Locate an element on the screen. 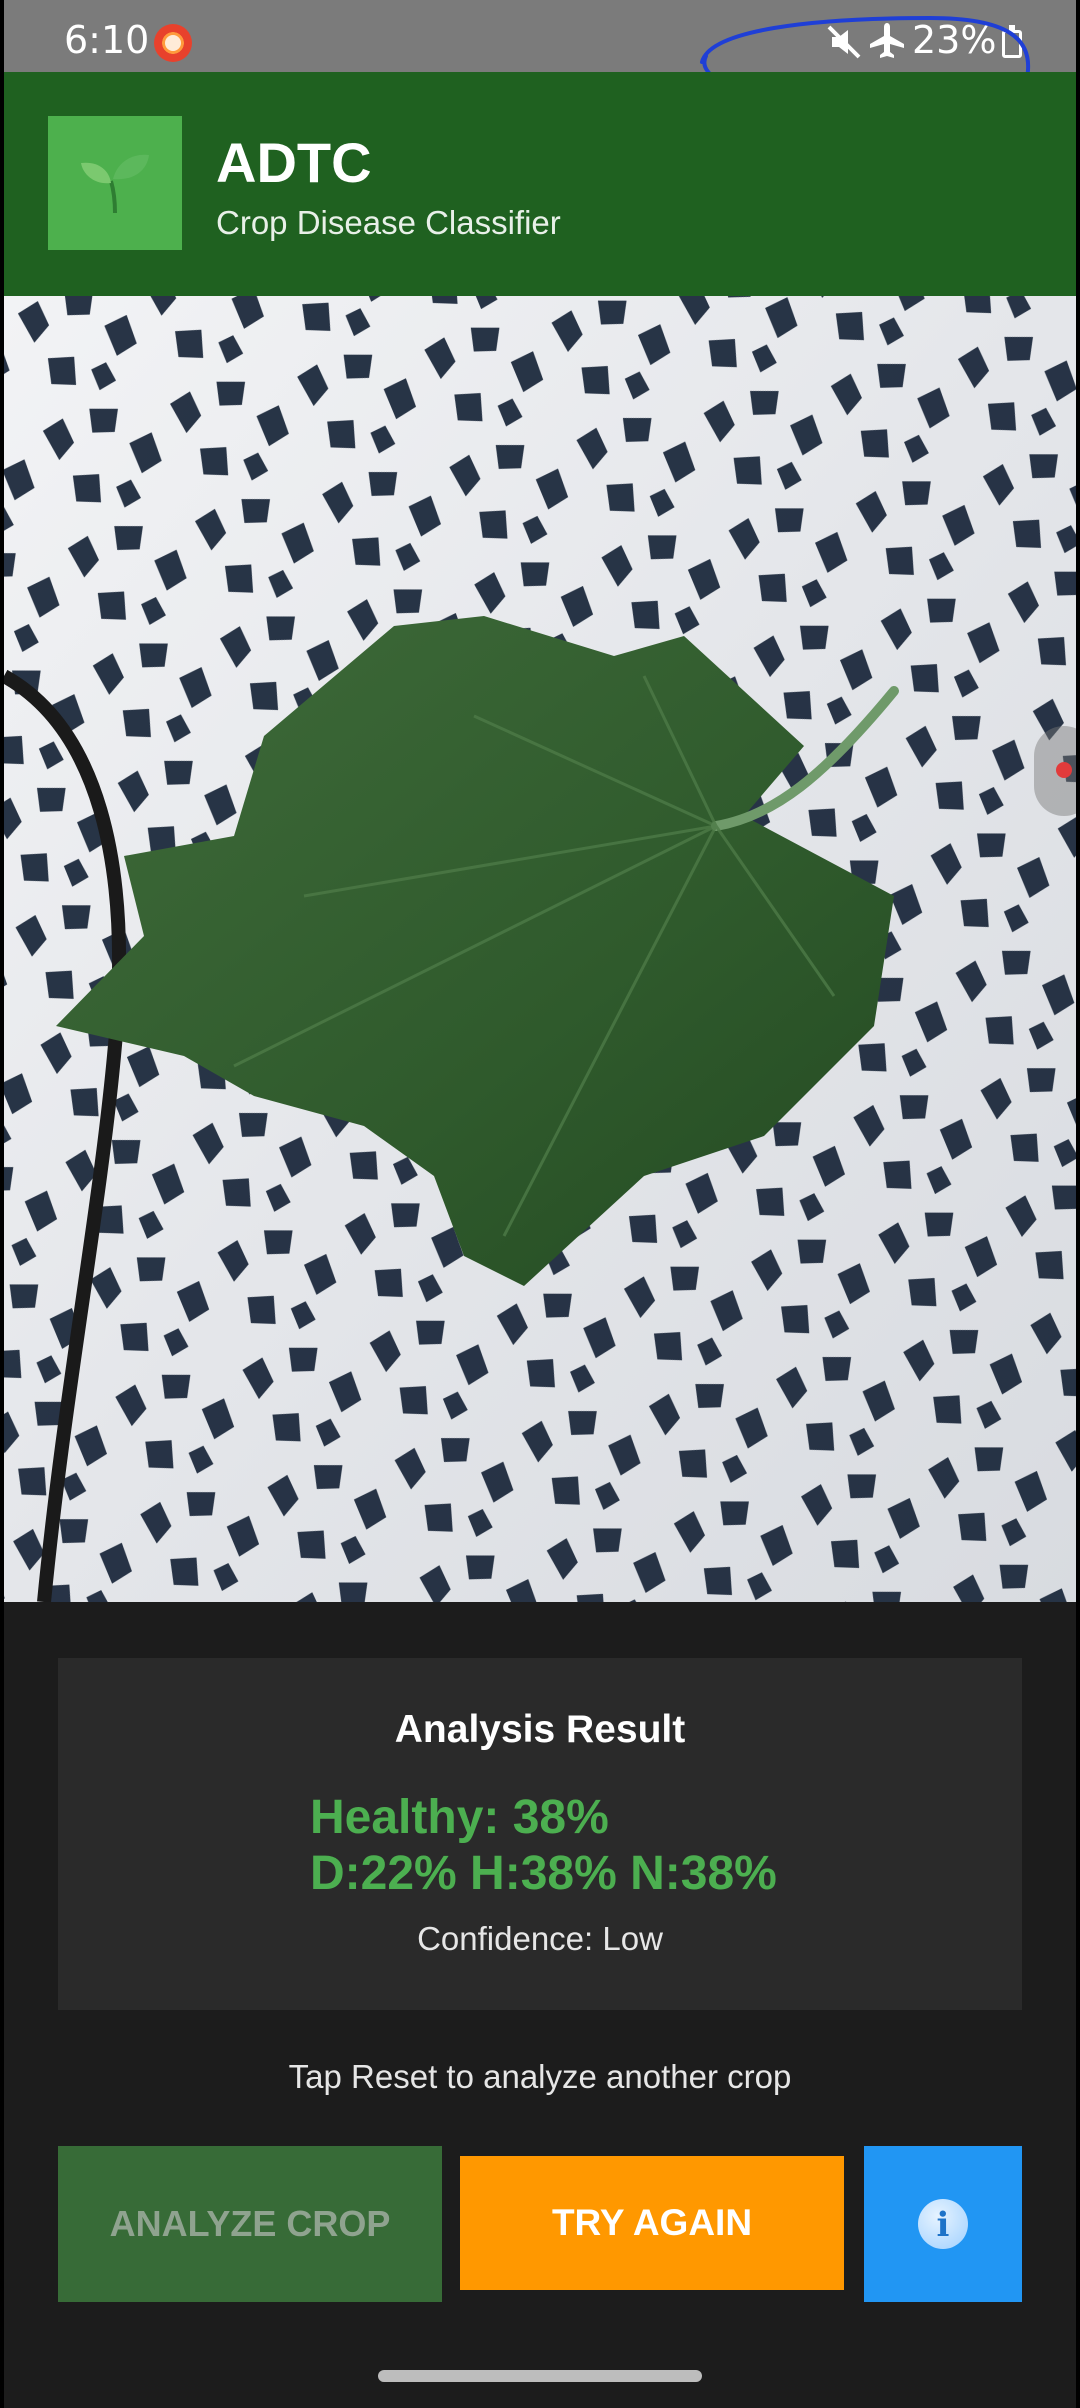  reset-hint: Tap Reset to analyze another crop is located at coordinates (540, 2076).